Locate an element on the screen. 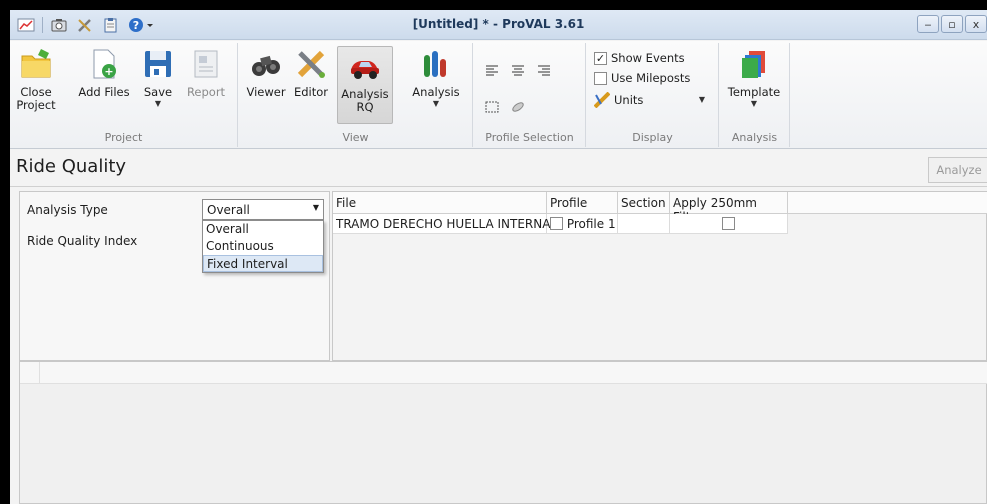 This screenshot has width=987, height=504. group-label-analysis: Analysis is located at coordinates (754, 137).